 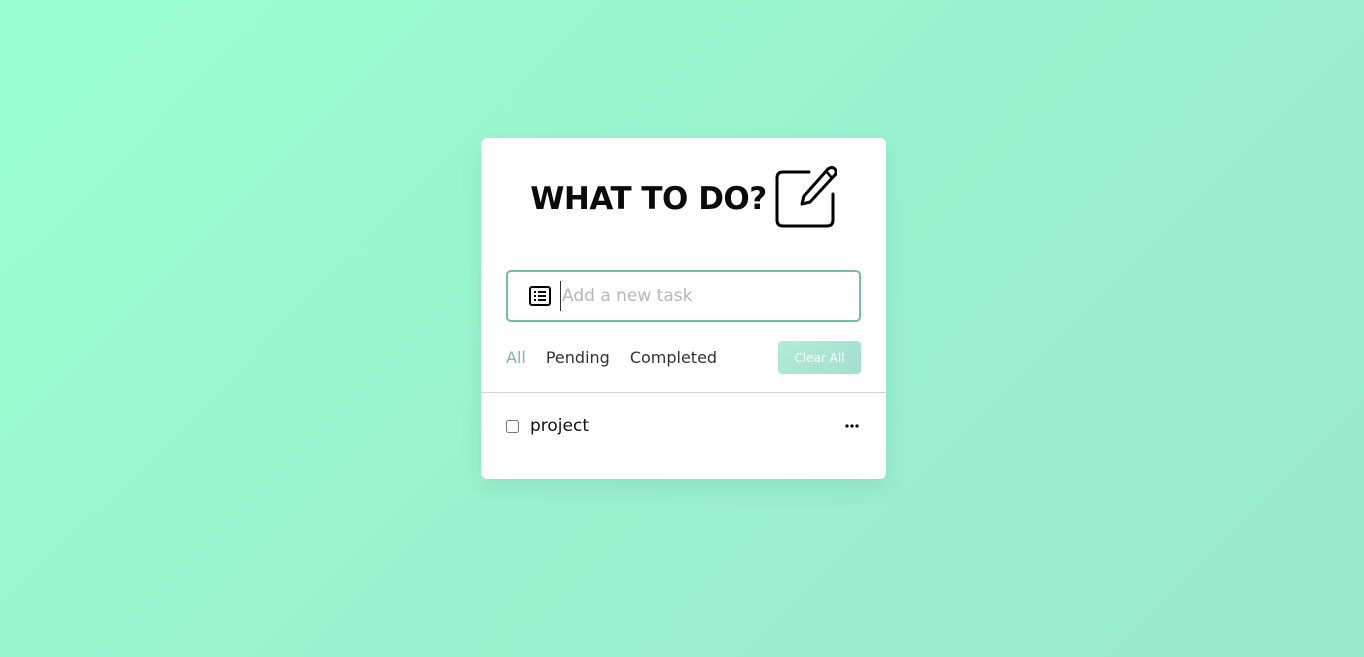 I want to click on filter-completed: Completed, so click(x=673, y=357).